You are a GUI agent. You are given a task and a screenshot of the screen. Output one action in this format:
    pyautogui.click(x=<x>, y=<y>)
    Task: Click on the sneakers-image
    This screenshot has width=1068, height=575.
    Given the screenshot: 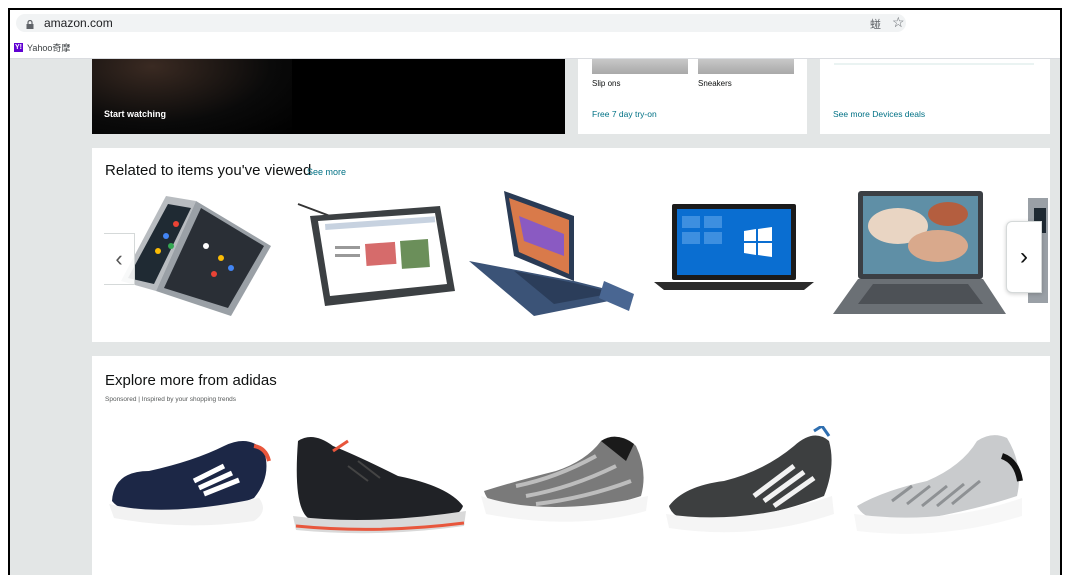 What is the action you would take?
    pyautogui.click(x=746, y=66)
    